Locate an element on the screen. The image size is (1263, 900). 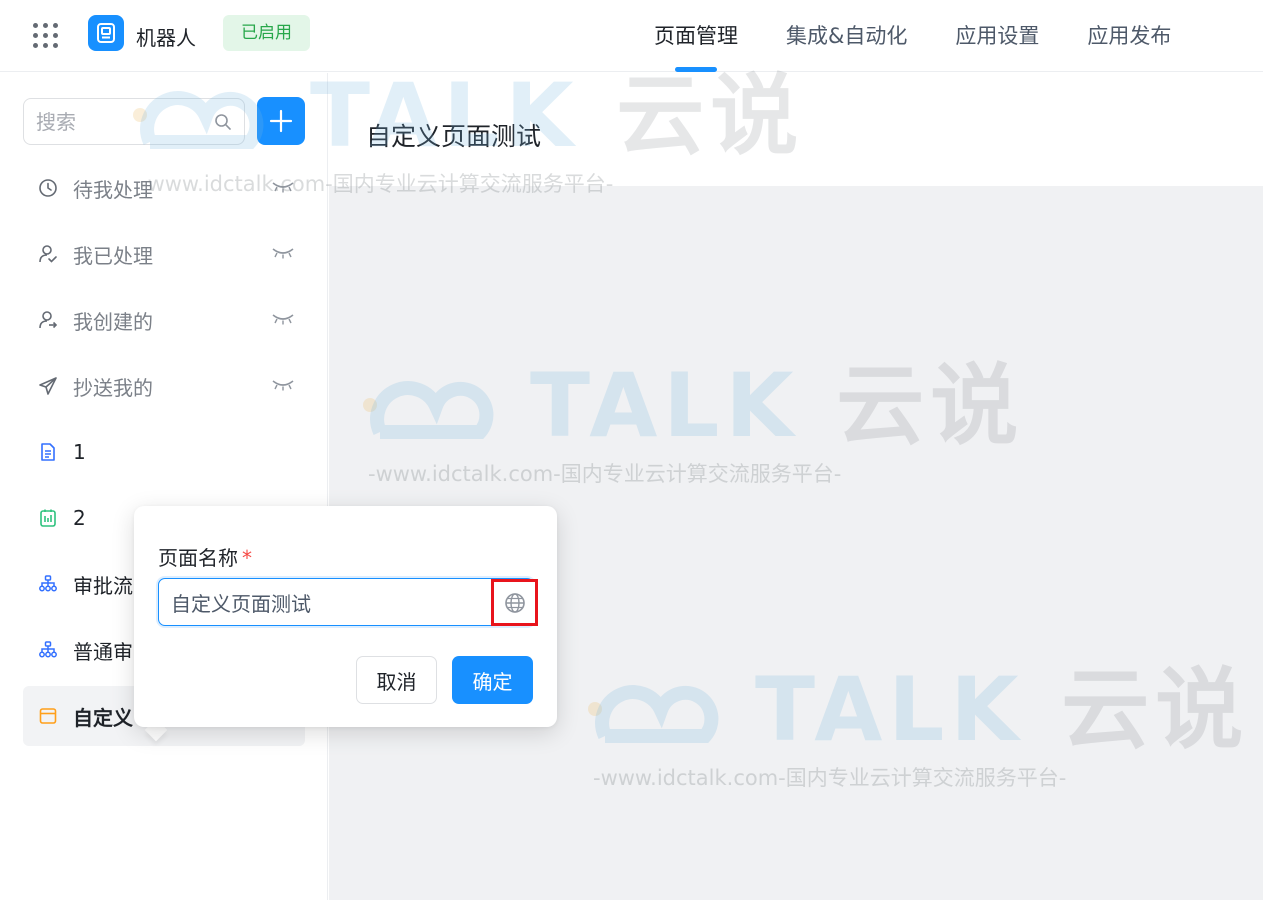
plus-icon is located at coordinates (281, 121).